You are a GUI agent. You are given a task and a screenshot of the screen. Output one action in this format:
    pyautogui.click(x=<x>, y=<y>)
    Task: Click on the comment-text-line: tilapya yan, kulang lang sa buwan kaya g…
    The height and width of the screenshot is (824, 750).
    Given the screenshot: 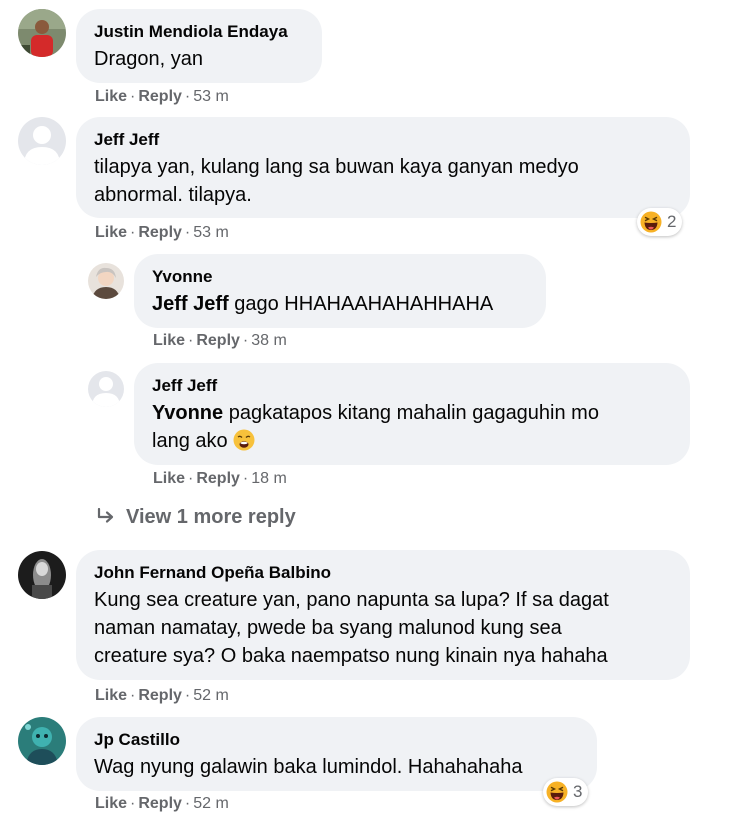 What is the action you would take?
    pyautogui.click(x=336, y=167)
    